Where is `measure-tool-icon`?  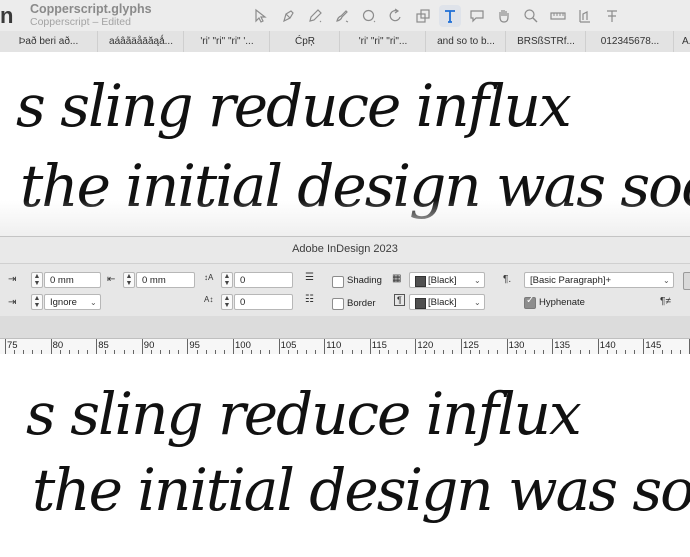 measure-tool-icon is located at coordinates (558, 16).